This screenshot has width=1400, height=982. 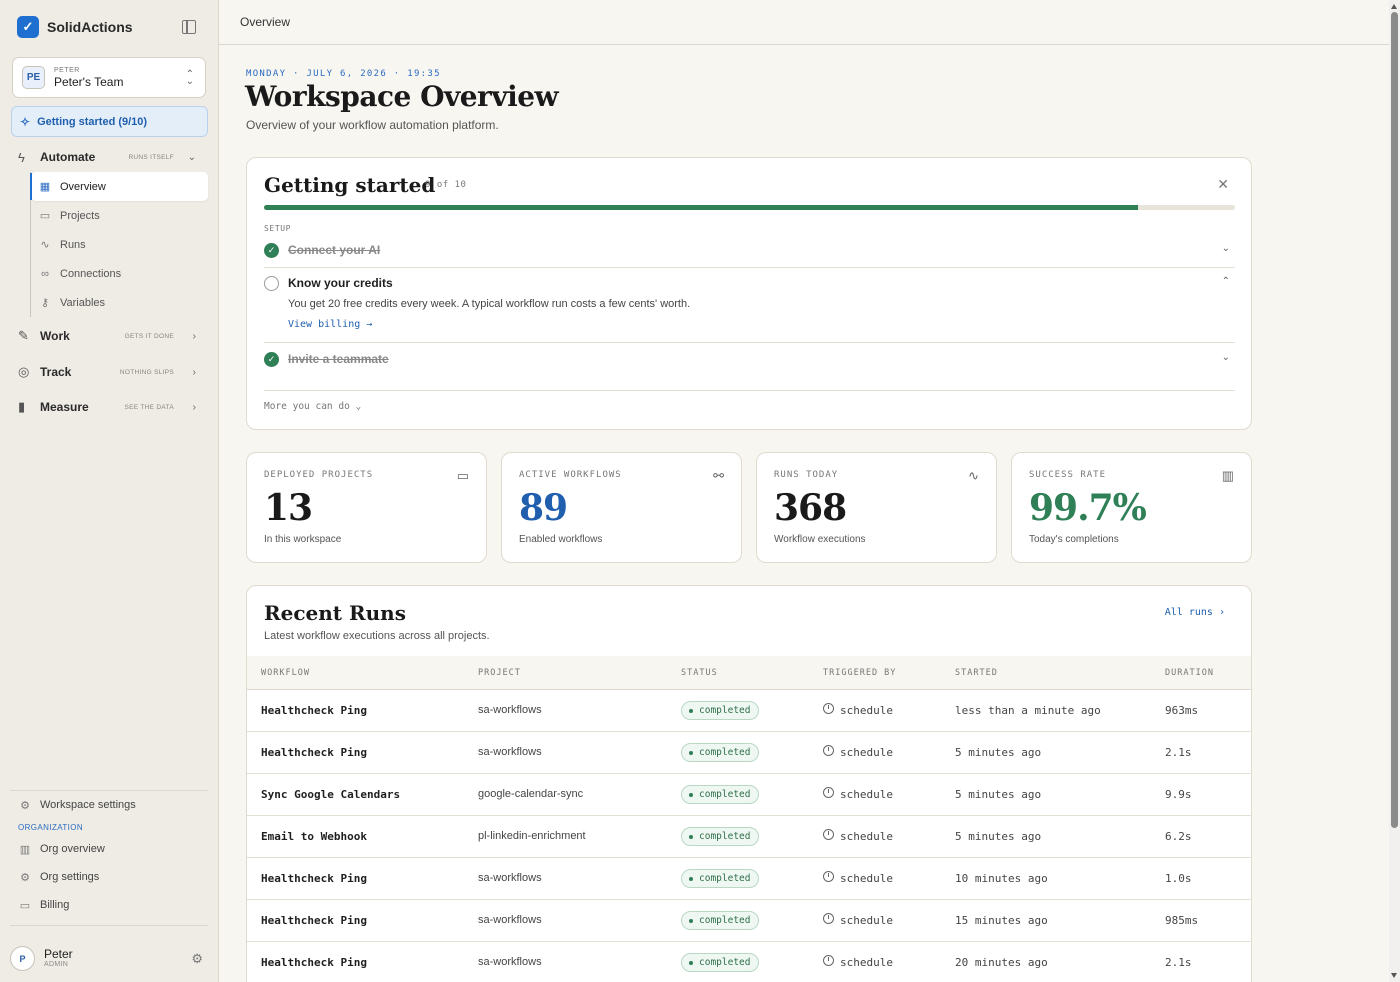 I want to click on project-cell: sa-workflows, so click(x=510, y=878).